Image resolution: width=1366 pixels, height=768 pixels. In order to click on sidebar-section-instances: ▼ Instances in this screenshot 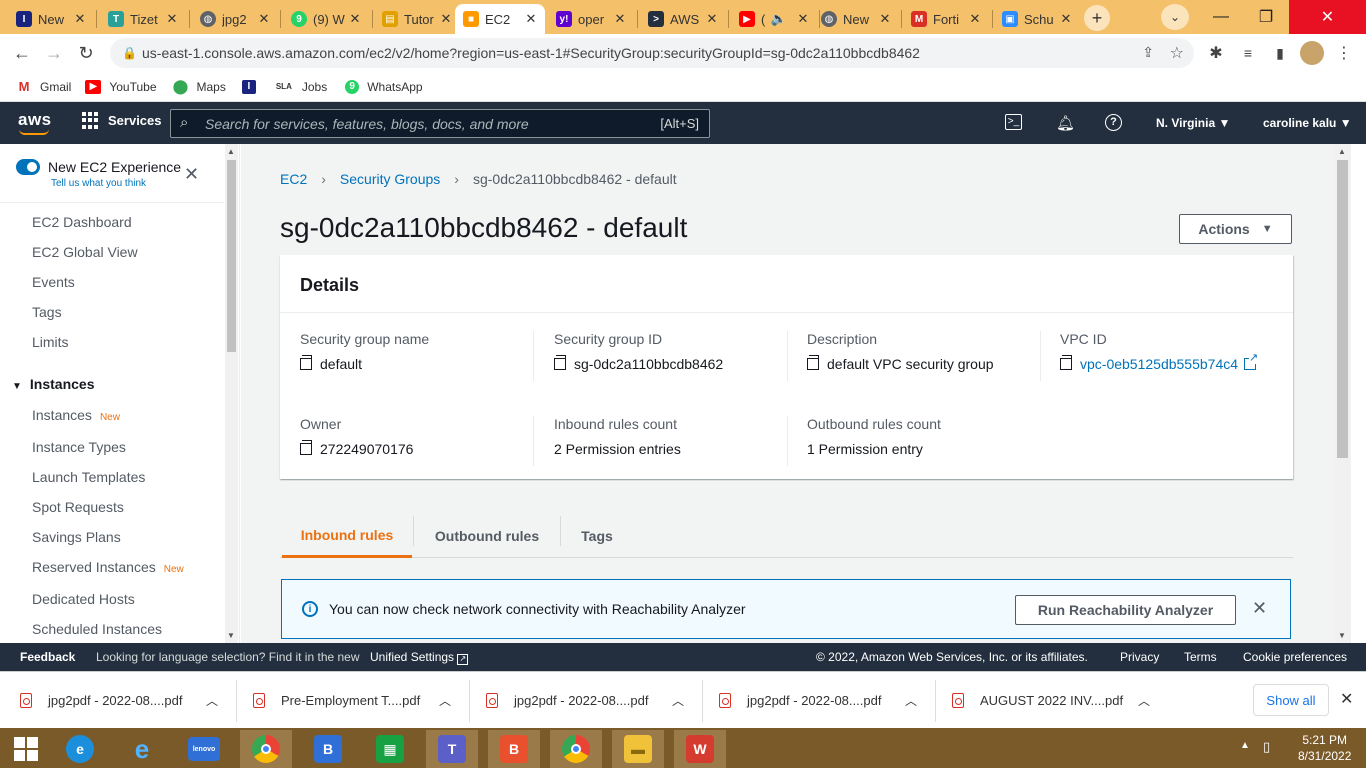, I will do `click(53, 384)`.